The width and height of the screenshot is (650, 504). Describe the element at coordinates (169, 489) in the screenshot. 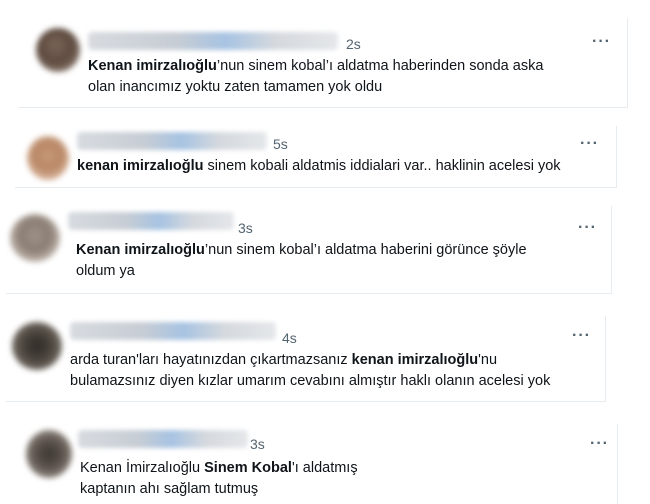

I see `tweet-text-line: kaptanın ahı sağlam tutmuş` at that location.